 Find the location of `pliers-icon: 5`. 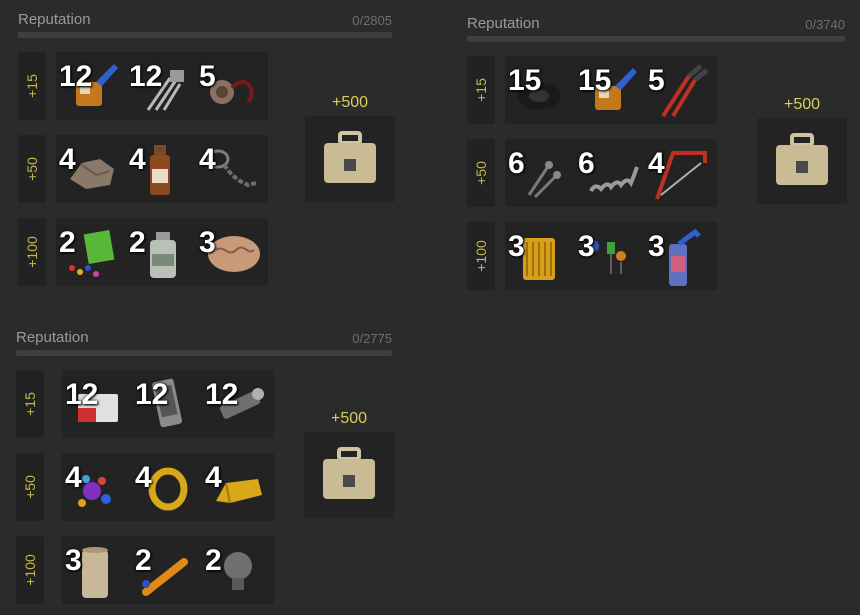

pliers-icon: 5 is located at coordinates (680, 90).